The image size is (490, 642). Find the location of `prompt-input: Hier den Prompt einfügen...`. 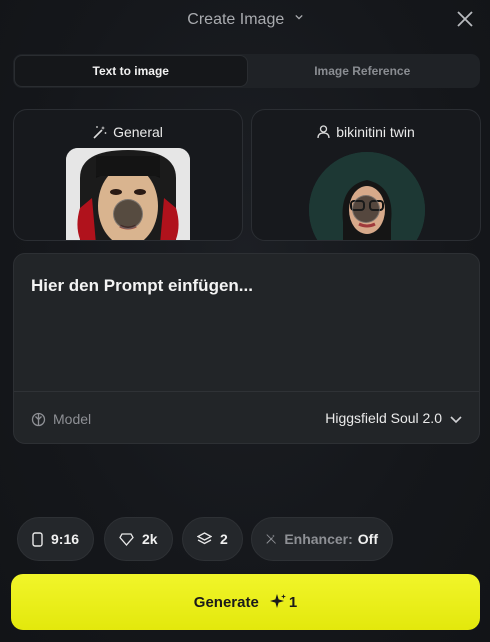

prompt-input: Hier den Prompt einfügen... is located at coordinates (142, 286).